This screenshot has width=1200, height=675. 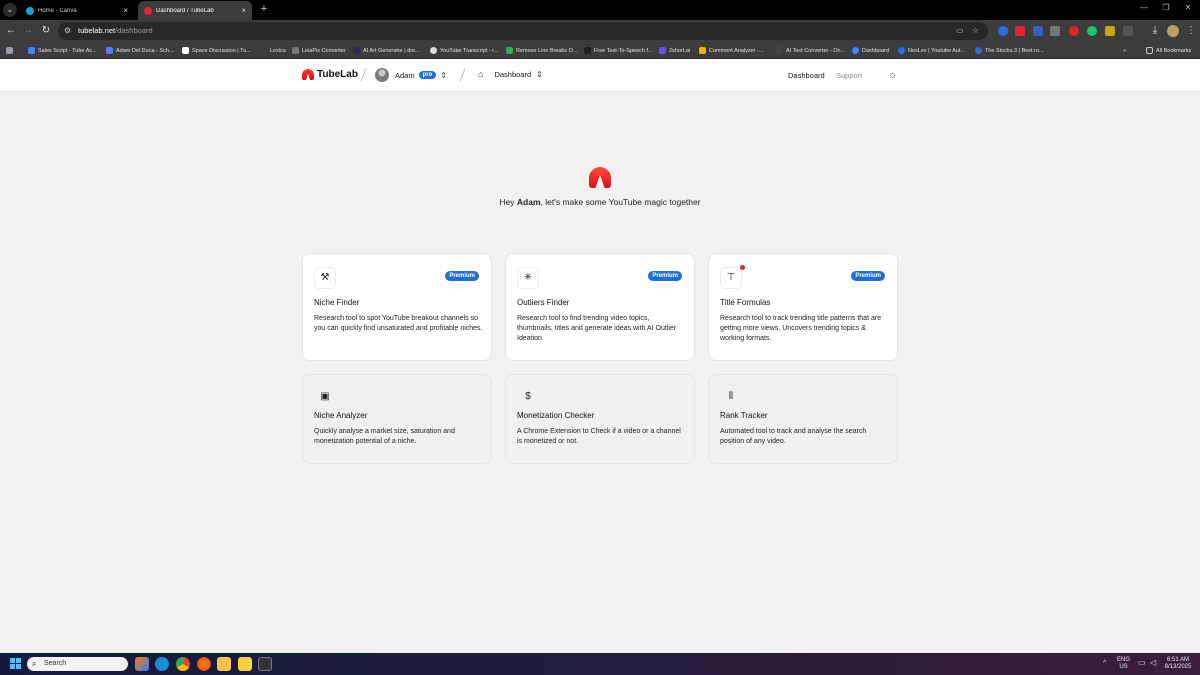 I want to click on chevron-up-icon: ^, so click(x=1104, y=663).